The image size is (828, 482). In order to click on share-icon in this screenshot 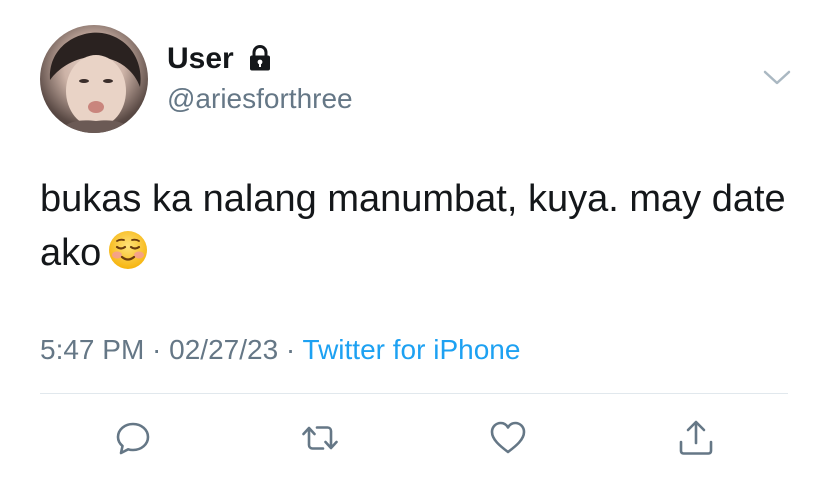, I will do `click(696, 437)`.